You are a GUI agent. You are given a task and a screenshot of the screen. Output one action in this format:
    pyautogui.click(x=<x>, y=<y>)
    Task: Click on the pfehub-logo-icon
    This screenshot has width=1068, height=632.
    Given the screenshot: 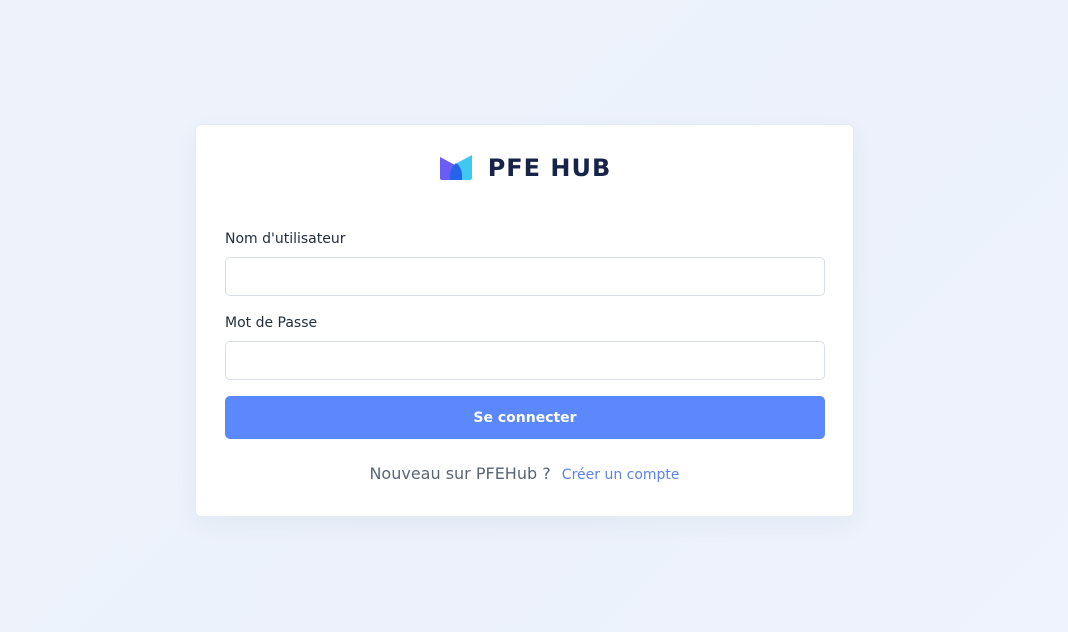 What is the action you would take?
    pyautogui.click(x=455, y=167)
    